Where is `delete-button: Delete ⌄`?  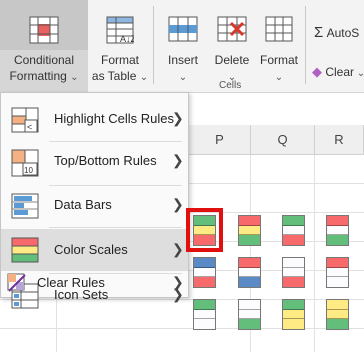 delete-button: Delete ⌄ is located at coordinates (232, 46).